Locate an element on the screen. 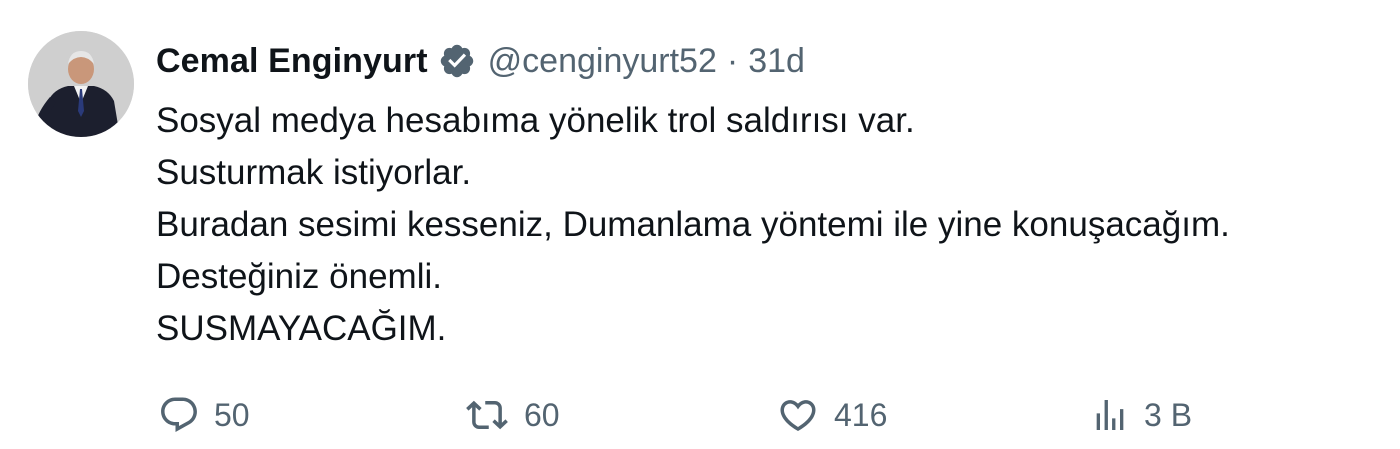 This screenshot has height=449, width=1400. views-button: 3 B is located at coordinates (1141, 415).